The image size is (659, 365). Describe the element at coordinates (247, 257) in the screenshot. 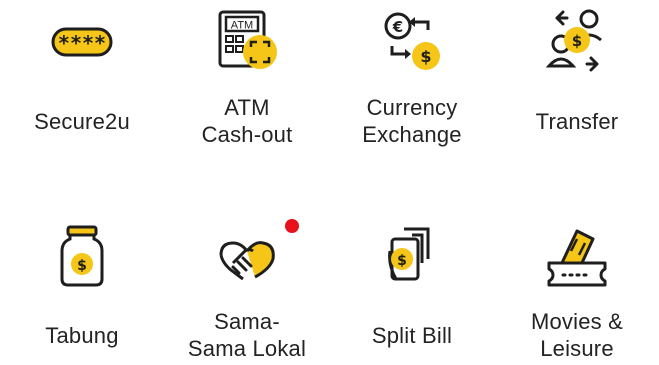

I see `handshake-icon` at that location.